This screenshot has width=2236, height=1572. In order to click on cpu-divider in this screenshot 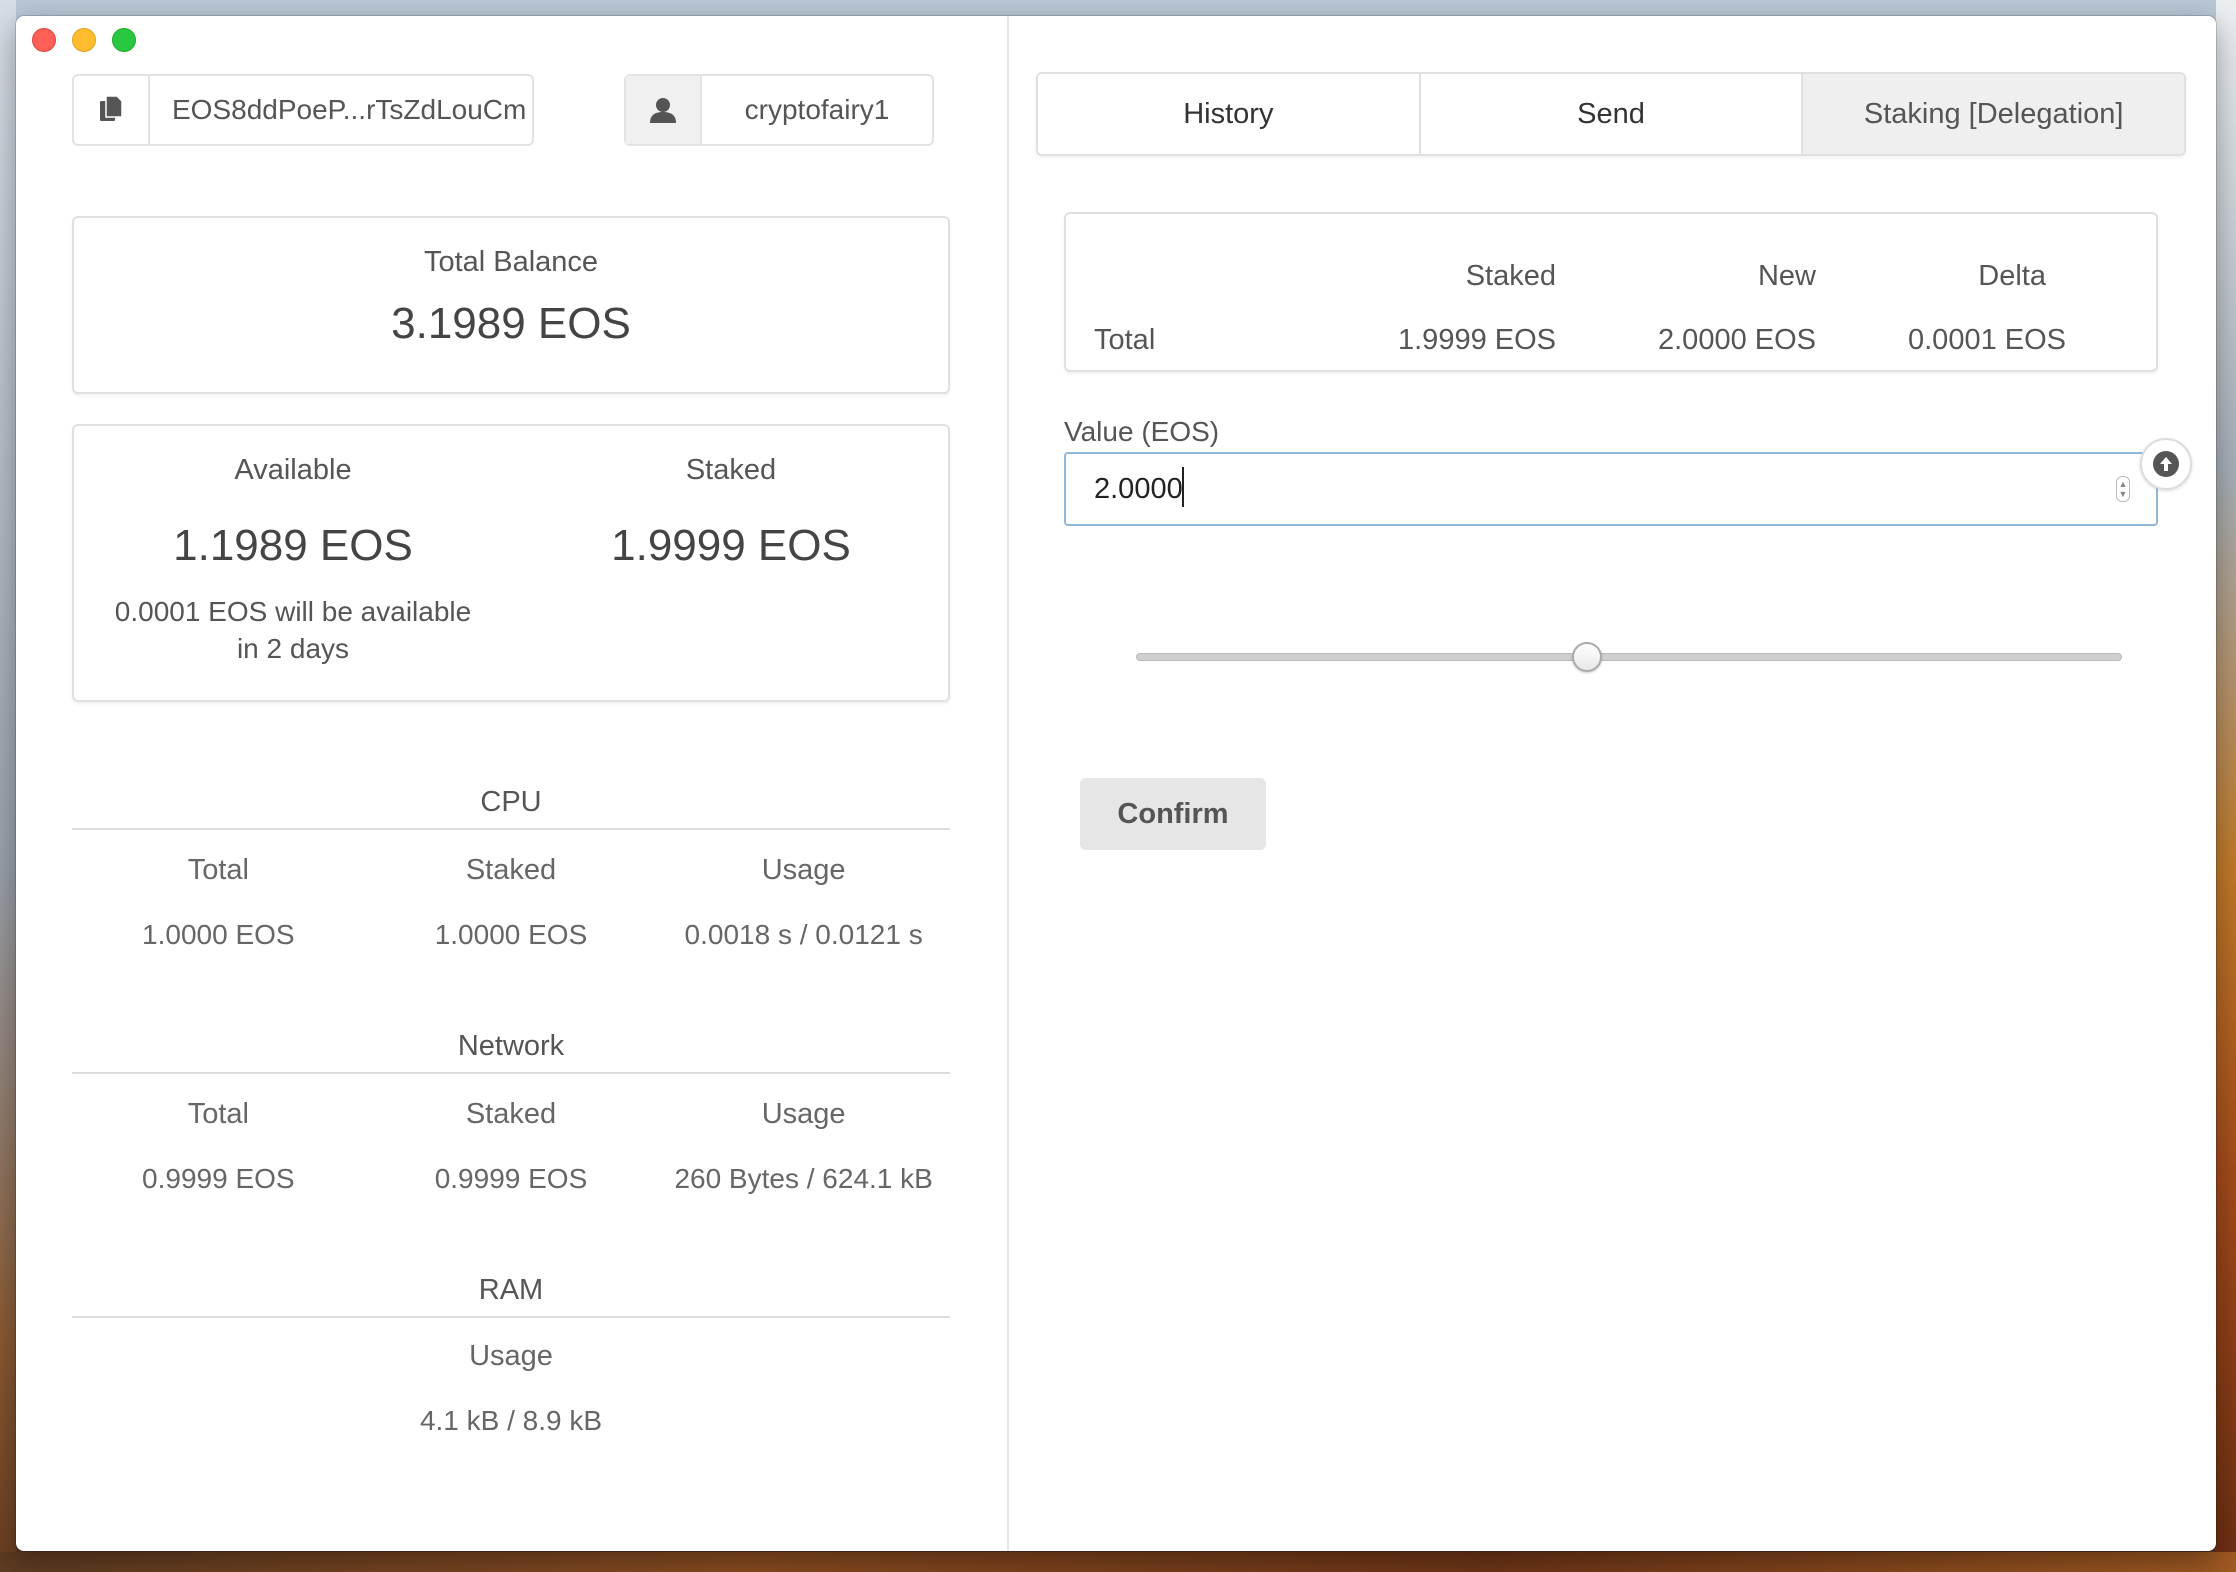, I will do `click(511, 829)`.